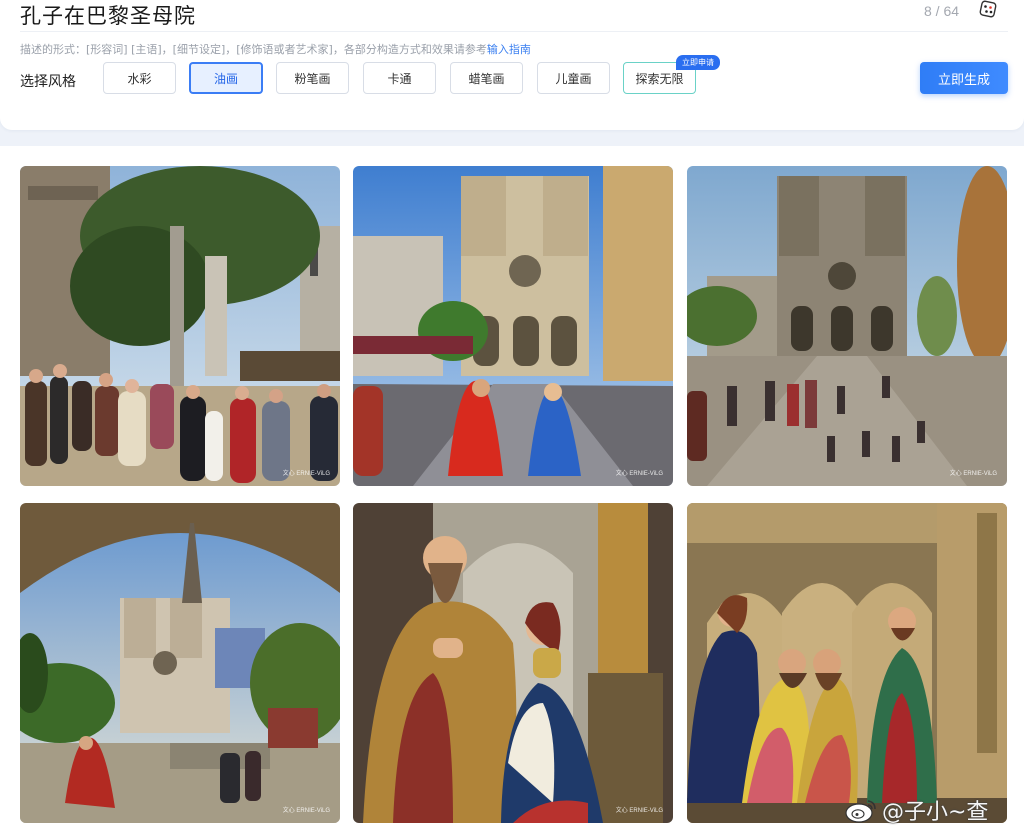 Image resolution: width=1024 pixels, height=836 pixels. Describe the element at coordinates (486, 78) in the screenshot. I see `style-option-crayon: 蜡笔画` at that location.